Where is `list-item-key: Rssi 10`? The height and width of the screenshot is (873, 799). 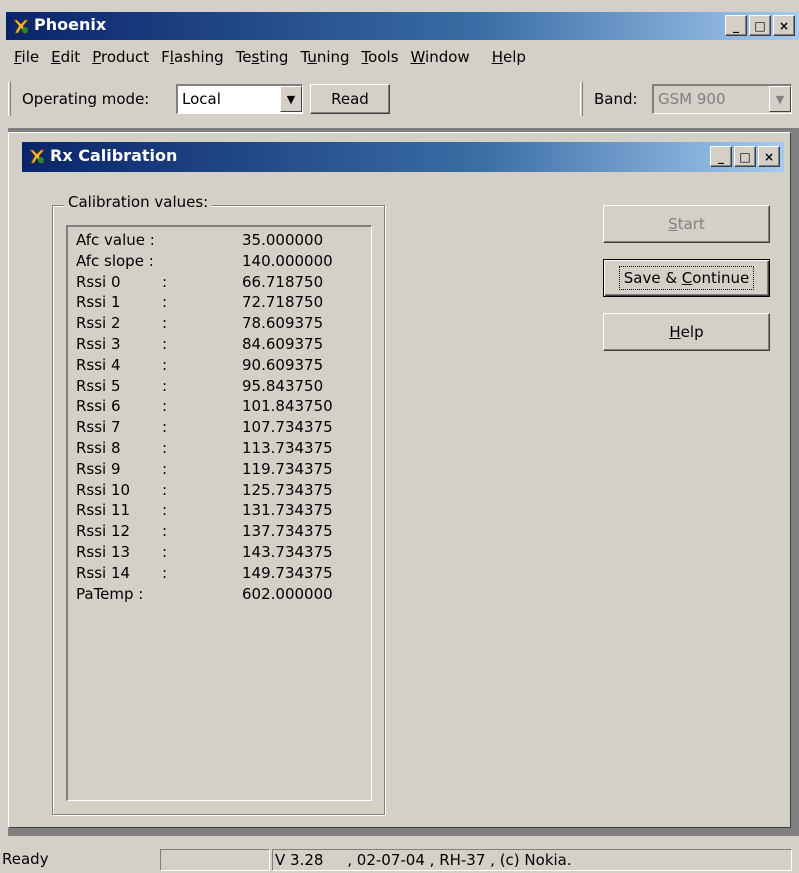
list-item-key: Rssi 10 is located at coordinates (103, 489).